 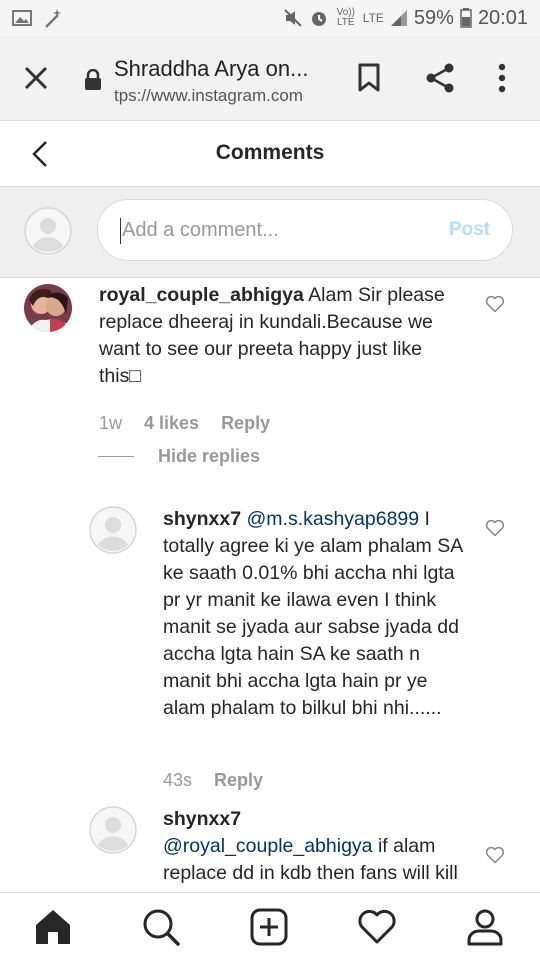 What do you see at coordinates (305, 230) in the screenshot?
I see `comment-input: Add a comment... Post` at bounding box center [305, 230].